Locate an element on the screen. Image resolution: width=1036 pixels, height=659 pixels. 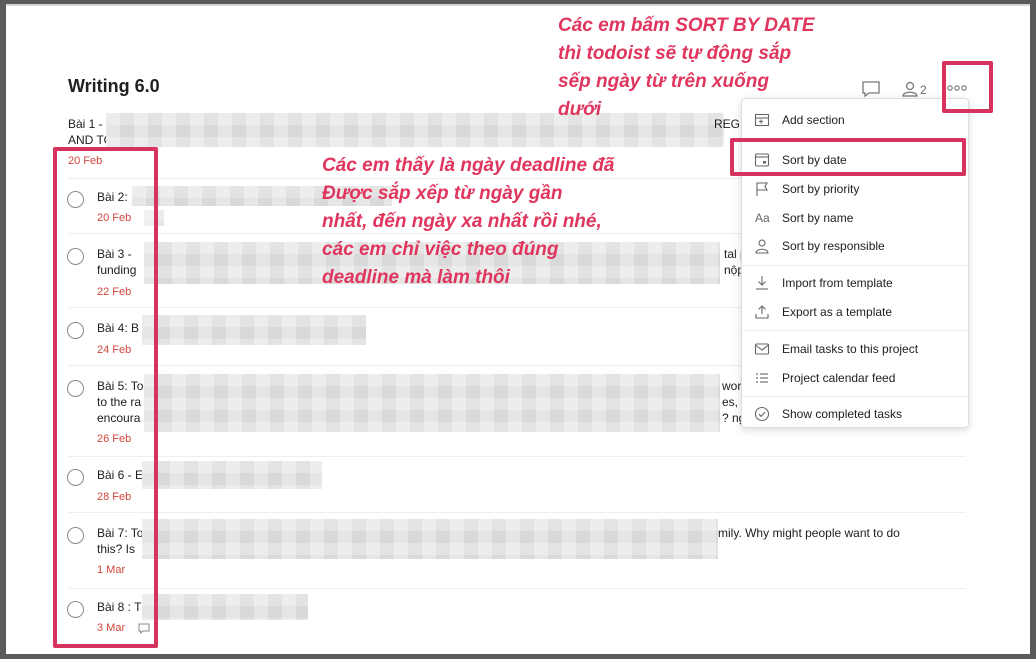
menu-item-email-tasks: Email tasks to this project is located at coordinates (855, 349).